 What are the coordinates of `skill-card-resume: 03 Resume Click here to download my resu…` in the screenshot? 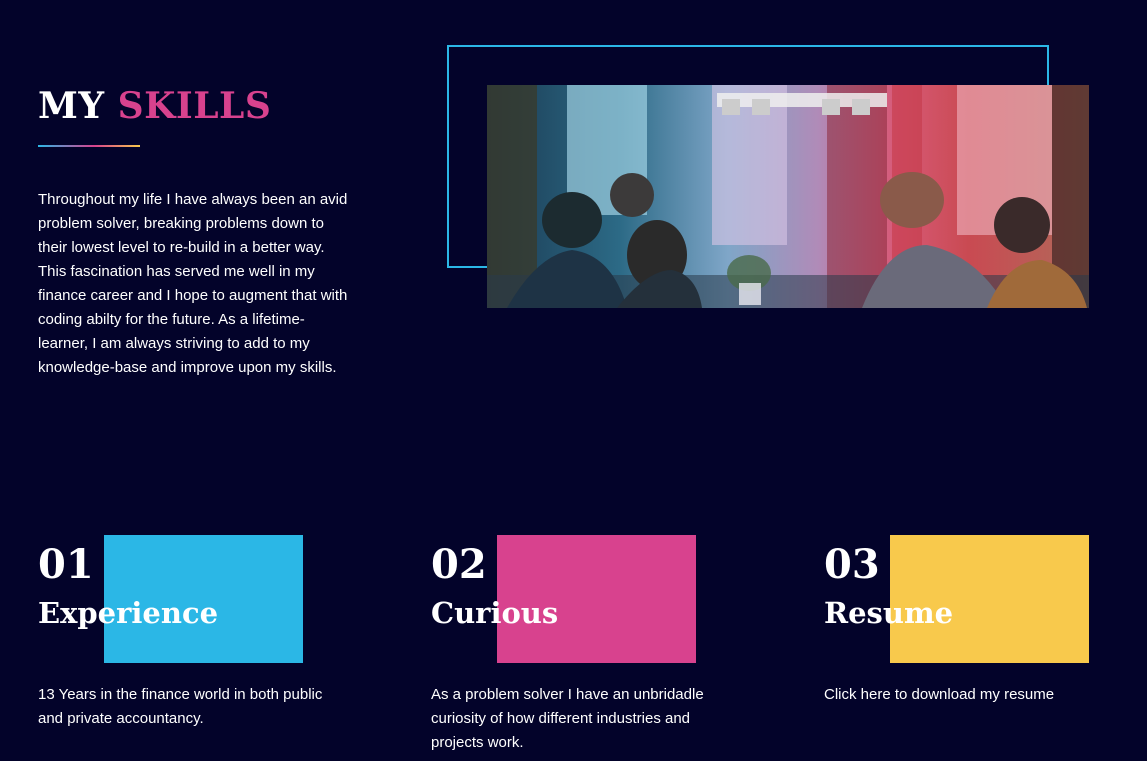 It's located at (985, 648).